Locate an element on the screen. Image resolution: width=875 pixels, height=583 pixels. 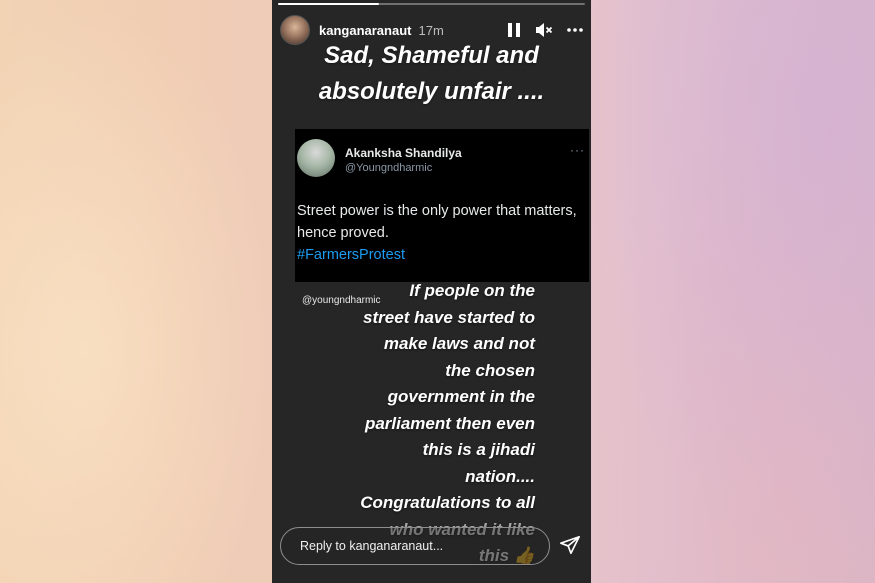
comment-line: government in the is located at coordinates (461, 396).